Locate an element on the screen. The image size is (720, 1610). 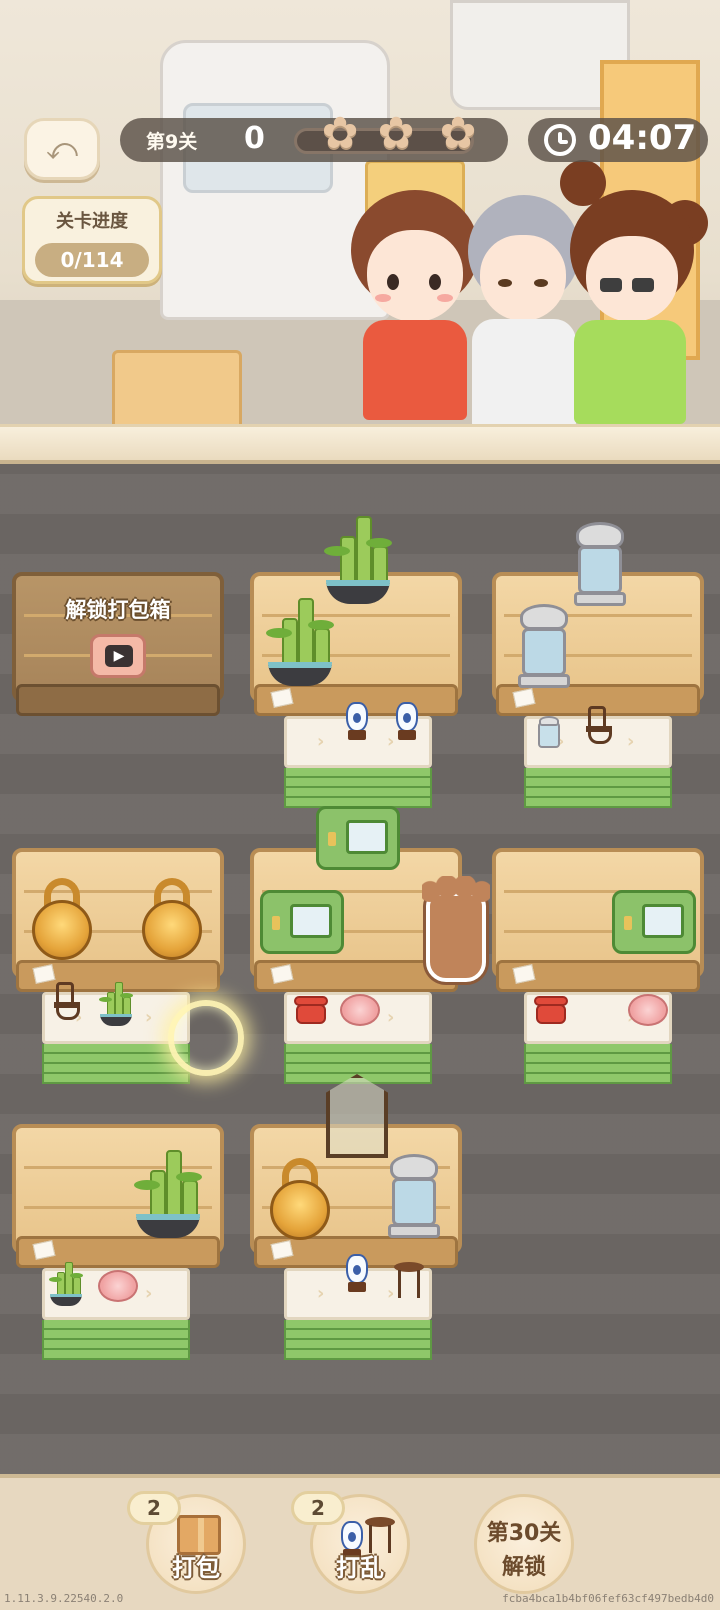
star-progress-bar: ✿ ✿ ✿ is located at coordinates (385, 134).